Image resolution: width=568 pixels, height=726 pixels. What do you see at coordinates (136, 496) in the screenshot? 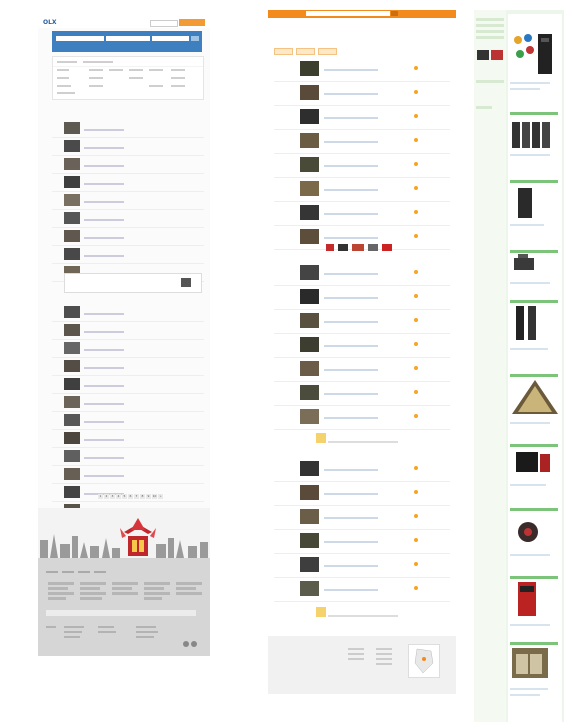
I see `page-link: 7` at bounding box center [136, 496].